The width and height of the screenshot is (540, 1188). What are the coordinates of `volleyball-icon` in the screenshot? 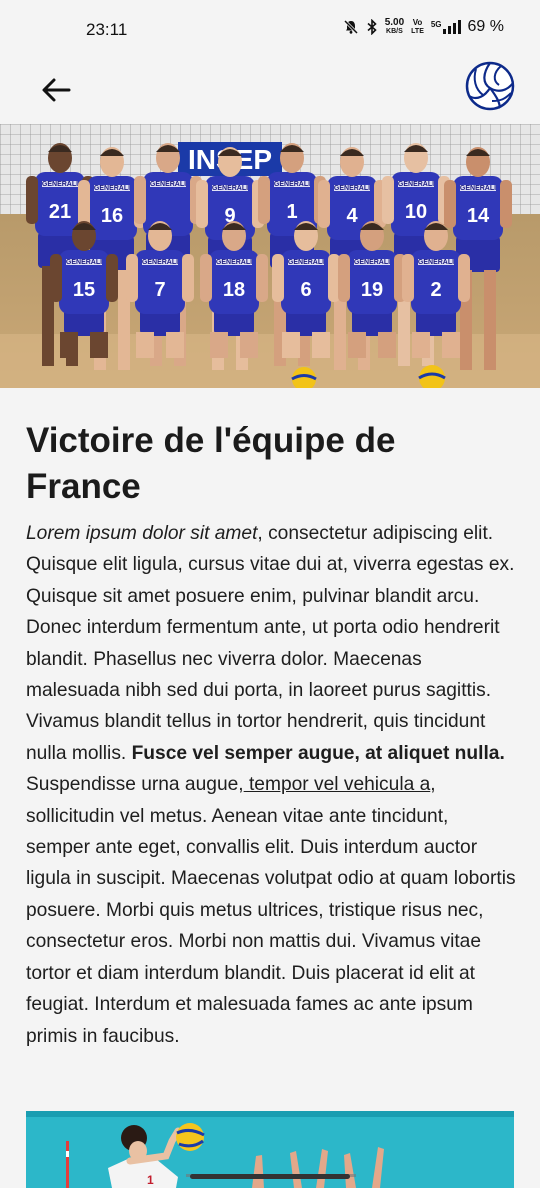 It's located at (490, 86).